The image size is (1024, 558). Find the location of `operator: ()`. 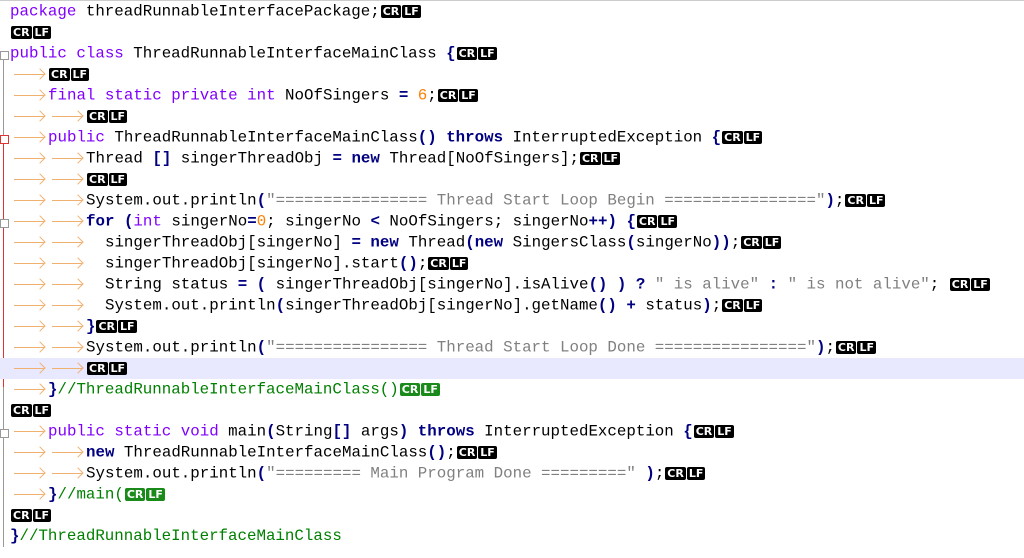

operator: () is located at coordinates (427, 137).